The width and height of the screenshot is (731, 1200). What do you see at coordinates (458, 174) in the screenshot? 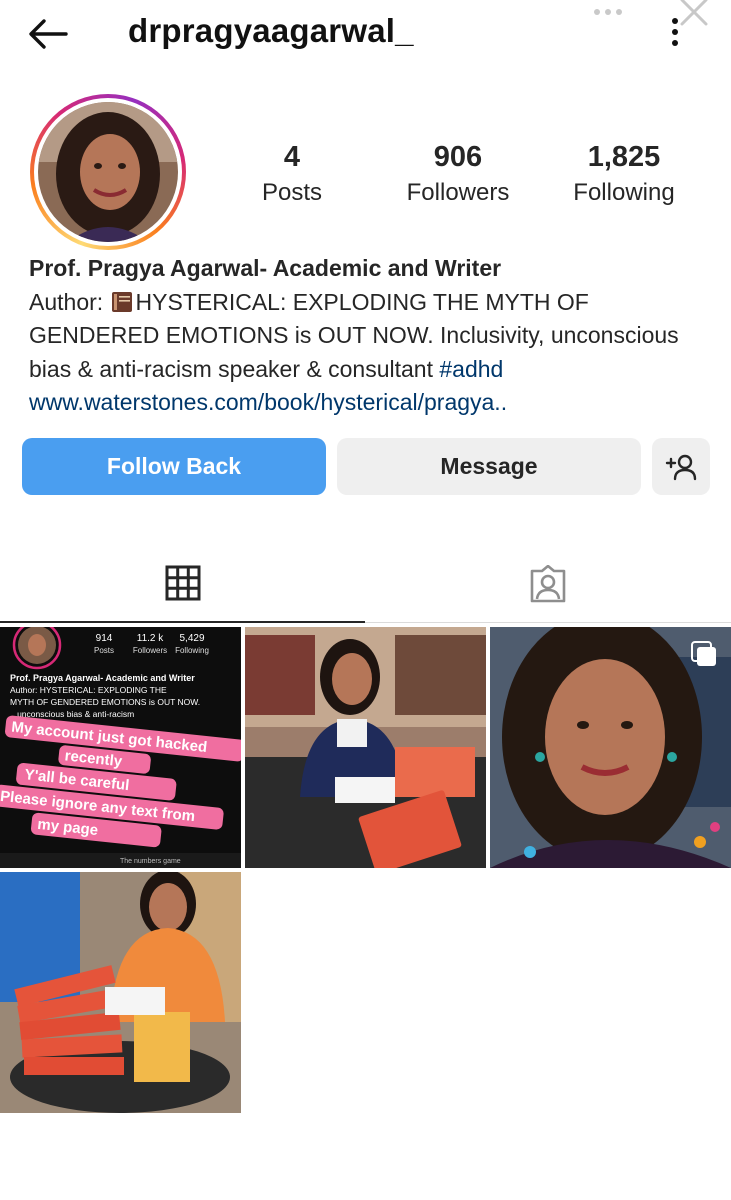
I see `followers-stat: 906 Followers` at bounding box center [458, 174].